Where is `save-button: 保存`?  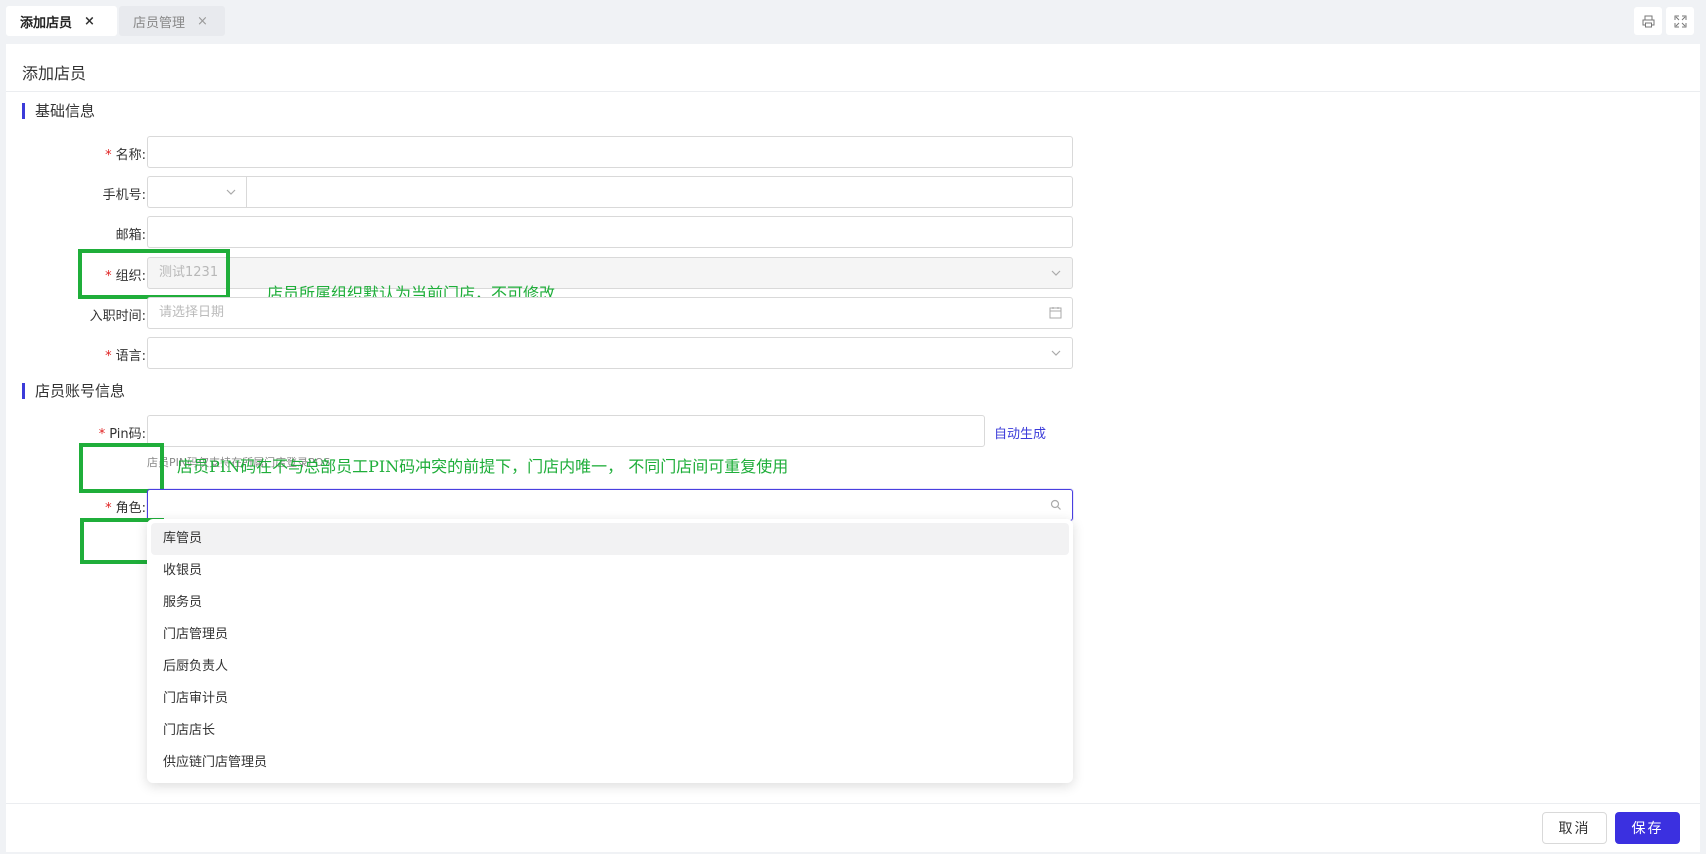
save-button: 保存 is located at coordinates (1647, 828).